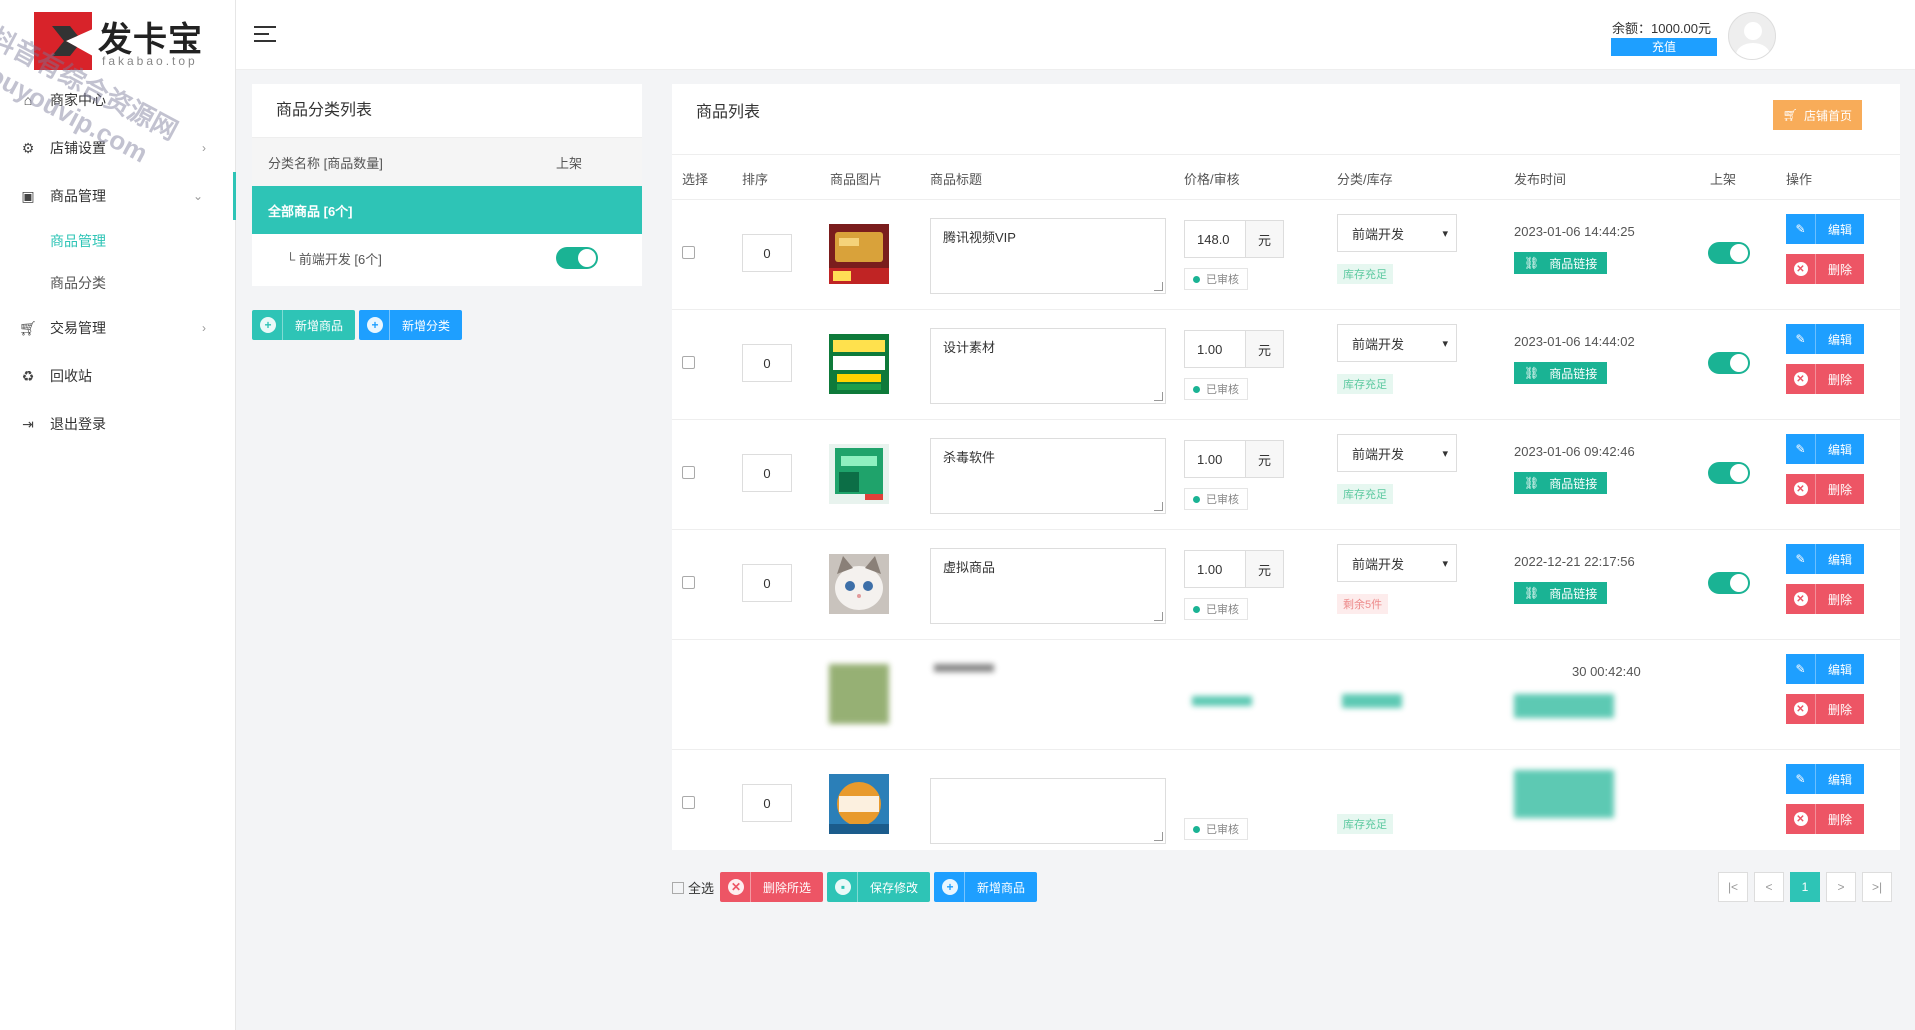  I want to click on category-online-toggle, so click(577, 258).